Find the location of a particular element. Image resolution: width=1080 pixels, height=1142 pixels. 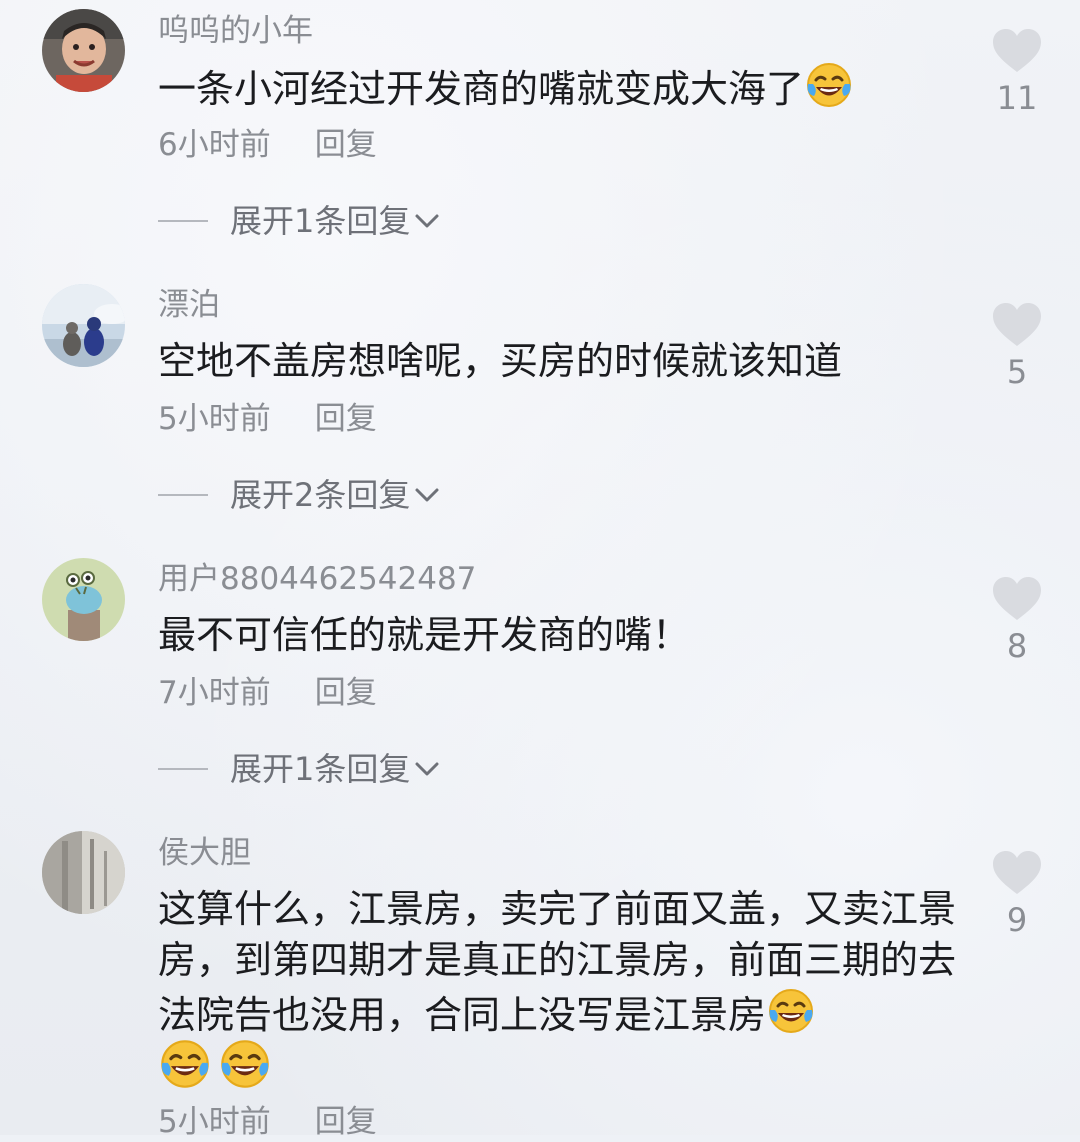

comment-username: 用户8804462542487 is located at coordinates (317, 579).